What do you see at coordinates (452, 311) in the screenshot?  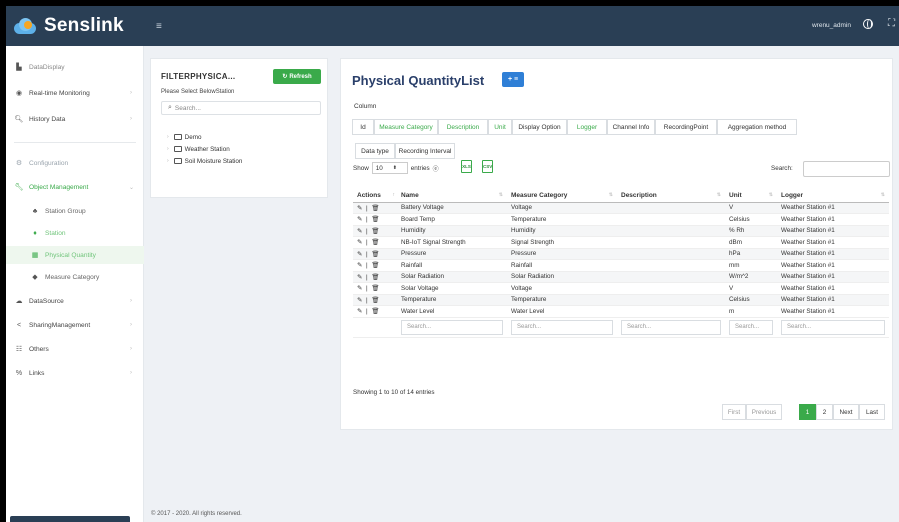 I see `cell-name: Water Level` at bounding box center [452, 311].